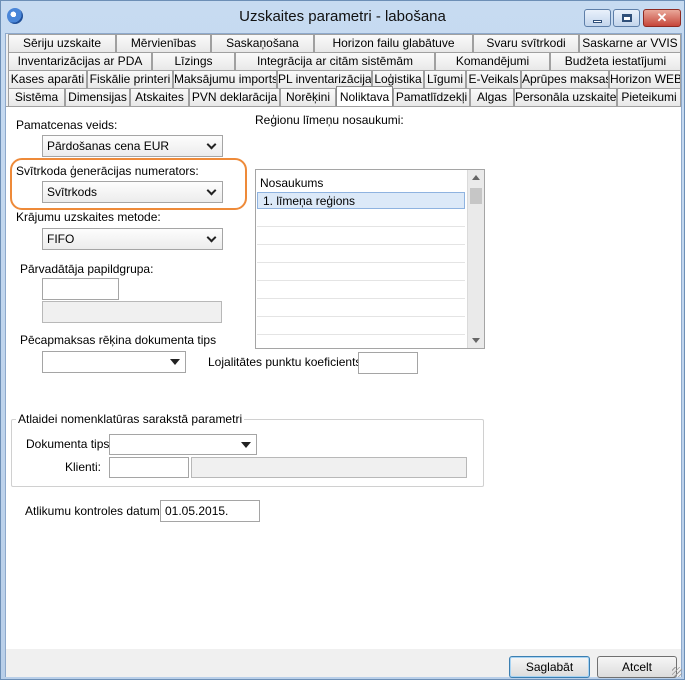 This screenshot has height=680, width=685. Describe the element at coordinates (193, 61) in the screenshot. I see `tab-lizings: Līzings` at that location.